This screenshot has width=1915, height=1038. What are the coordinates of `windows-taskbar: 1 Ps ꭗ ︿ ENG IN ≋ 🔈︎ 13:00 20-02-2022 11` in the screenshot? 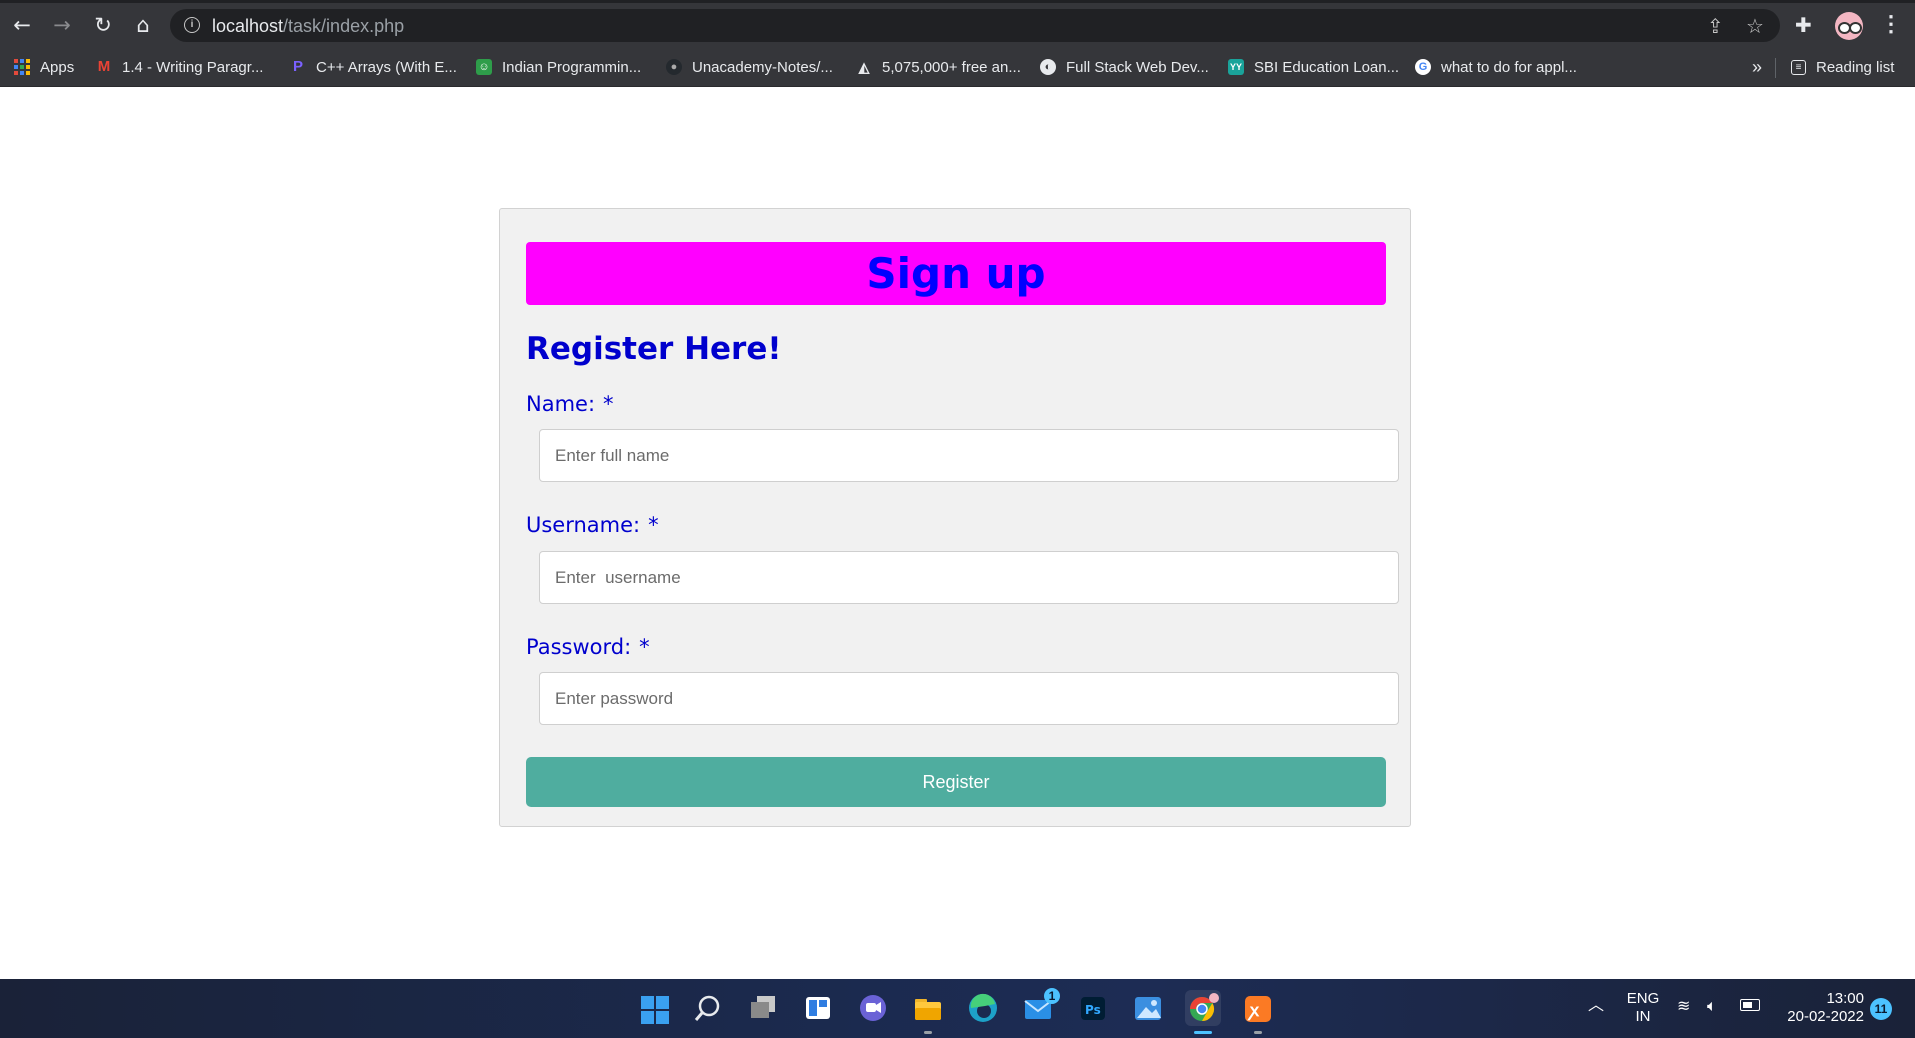 It's located at (957, 1008).